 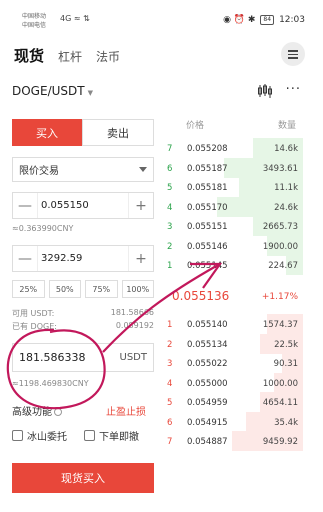 What do you see at coordinates (43, 228) in the screenshot?
I see `price-cny: ≈0.363990CNY` at bounding box center [43, 228].